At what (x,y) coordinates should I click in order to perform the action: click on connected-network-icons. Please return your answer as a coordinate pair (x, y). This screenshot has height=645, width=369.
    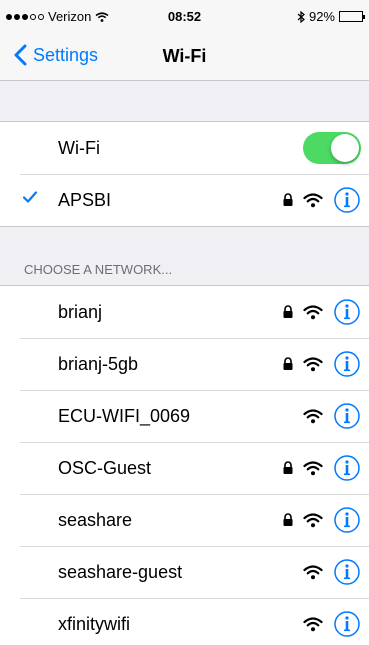
    Looking at the image, I should click on (321, 200).